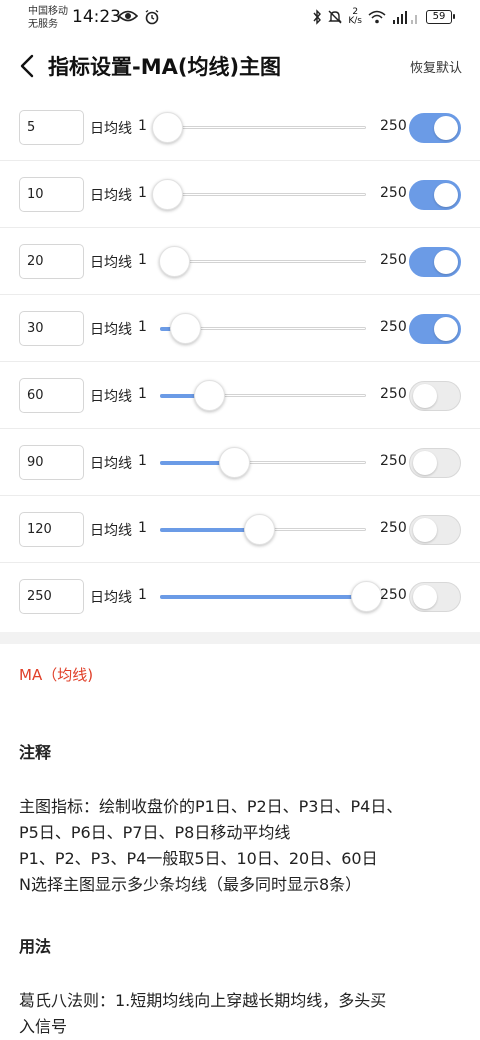 The height and width of the screenshot is (1040, 480). What do you see at coordinates (203, 1000) in the screenshot?
I see `usage-line: 葛氏八法则：1.短期均线向上穿越长期均线，多头买` at bounding box center [203, 1000].